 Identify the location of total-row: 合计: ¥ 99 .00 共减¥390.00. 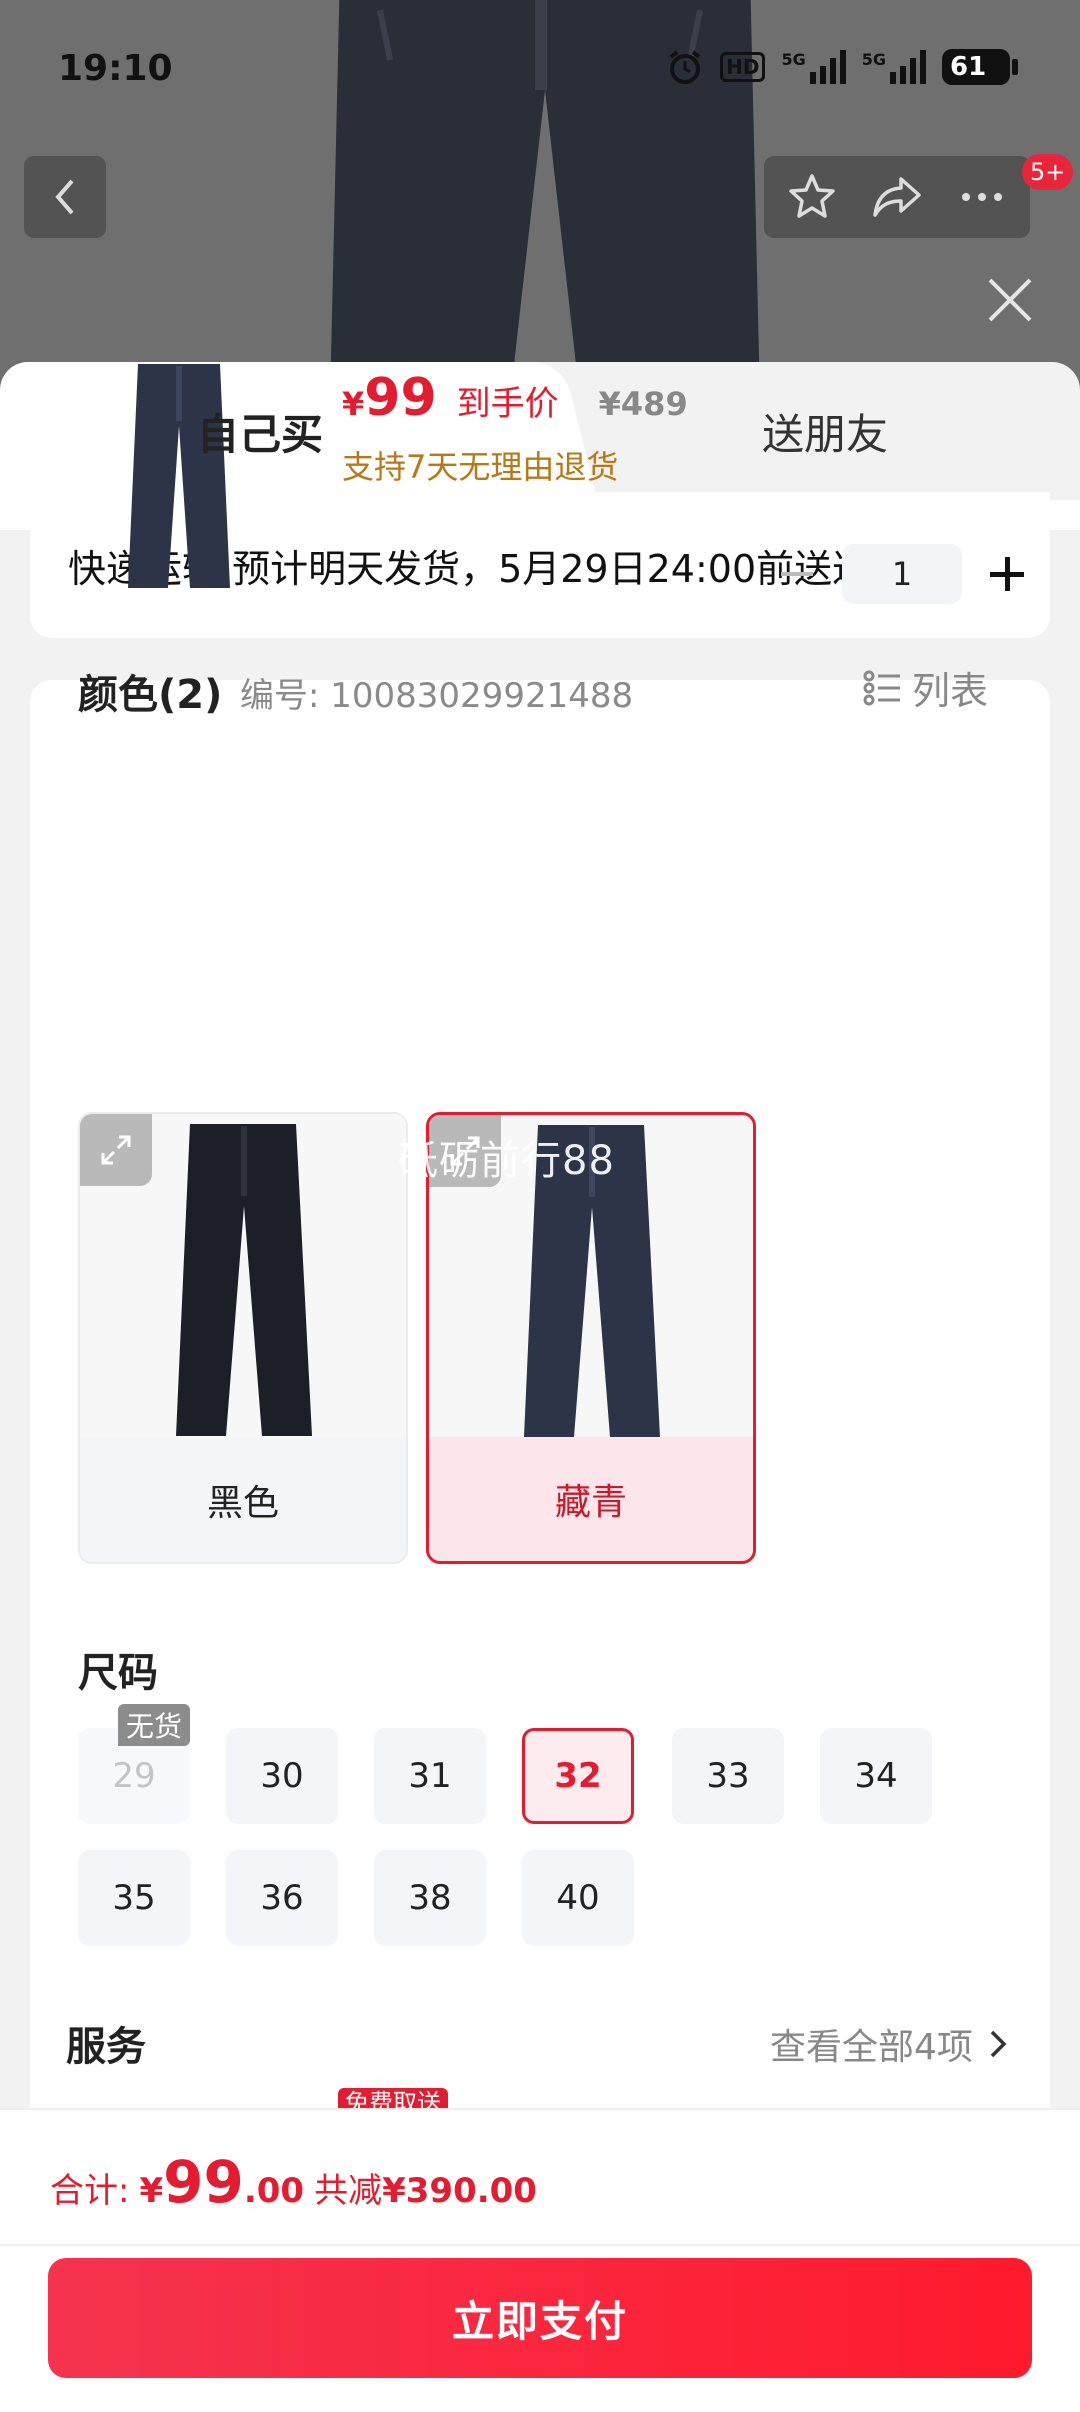
(293, 2182).